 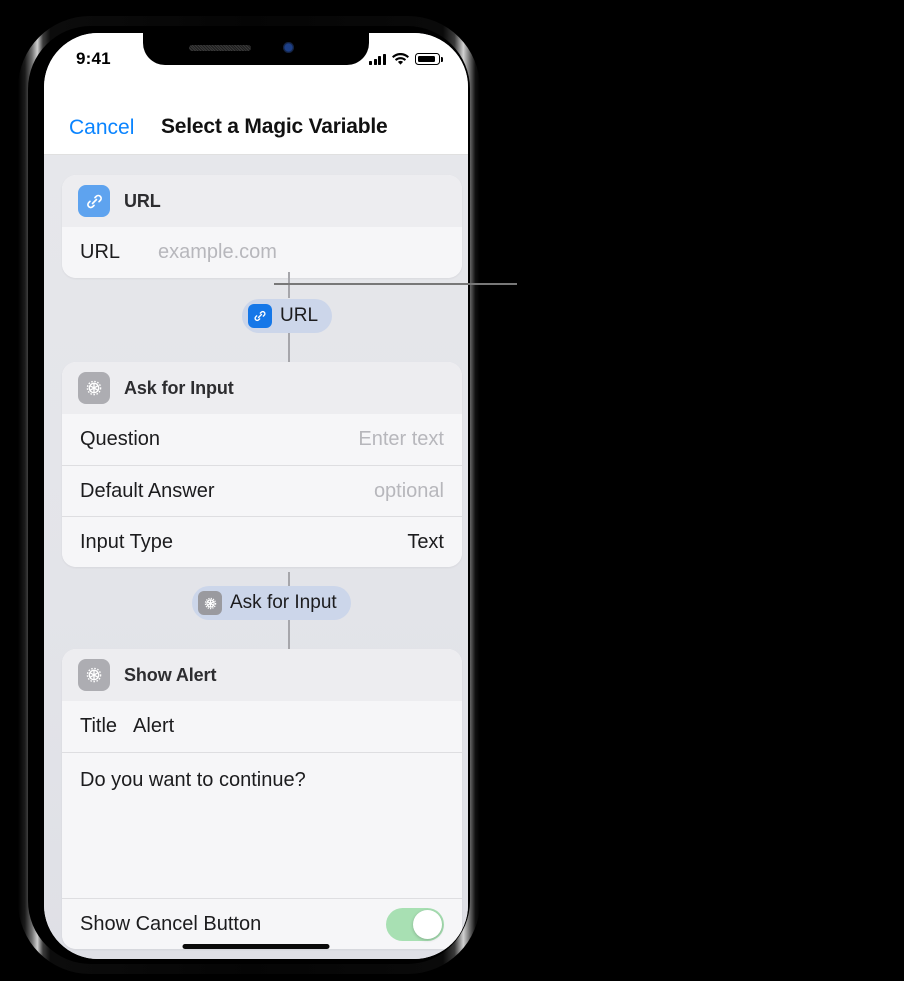 What do you see at coordinates (127, 541) in the screenshot?
I see `parameter-label: Input Type` at bounding box center [127, 541].